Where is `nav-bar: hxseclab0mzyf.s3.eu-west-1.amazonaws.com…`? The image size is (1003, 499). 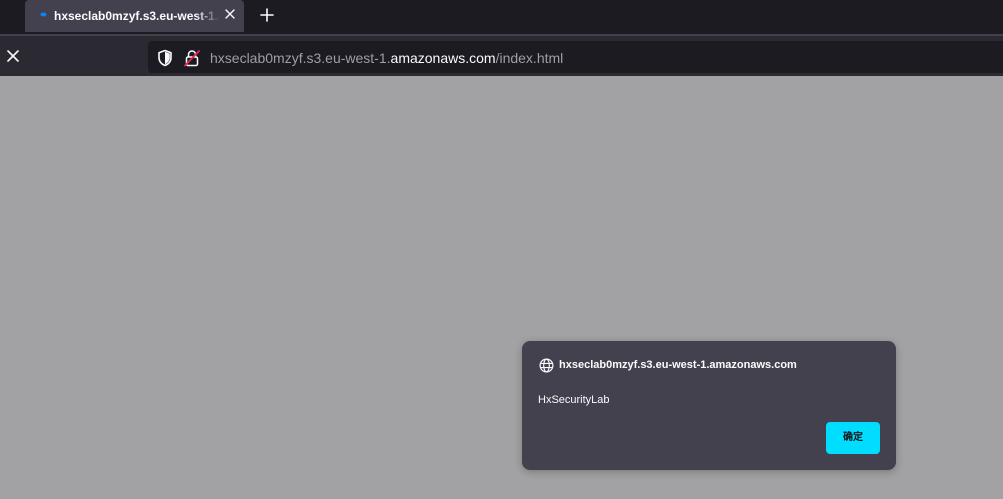
nav-bar: hxseclab0mzyf.s3.eu-west-1.amazonaws.com… is located at coordinates (501, 55).